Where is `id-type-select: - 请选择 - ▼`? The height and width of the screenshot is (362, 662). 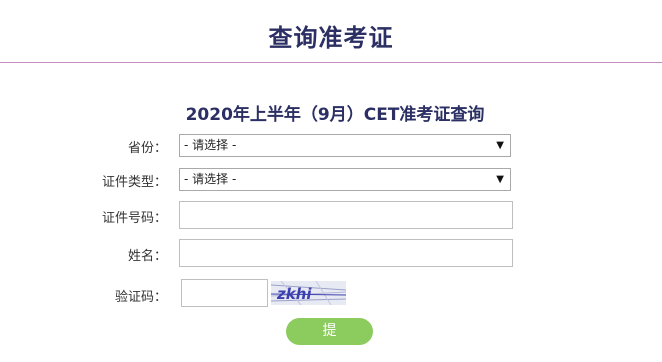
id-type-select: - 请选择 - ▼ is located at coordinates (345, 179).